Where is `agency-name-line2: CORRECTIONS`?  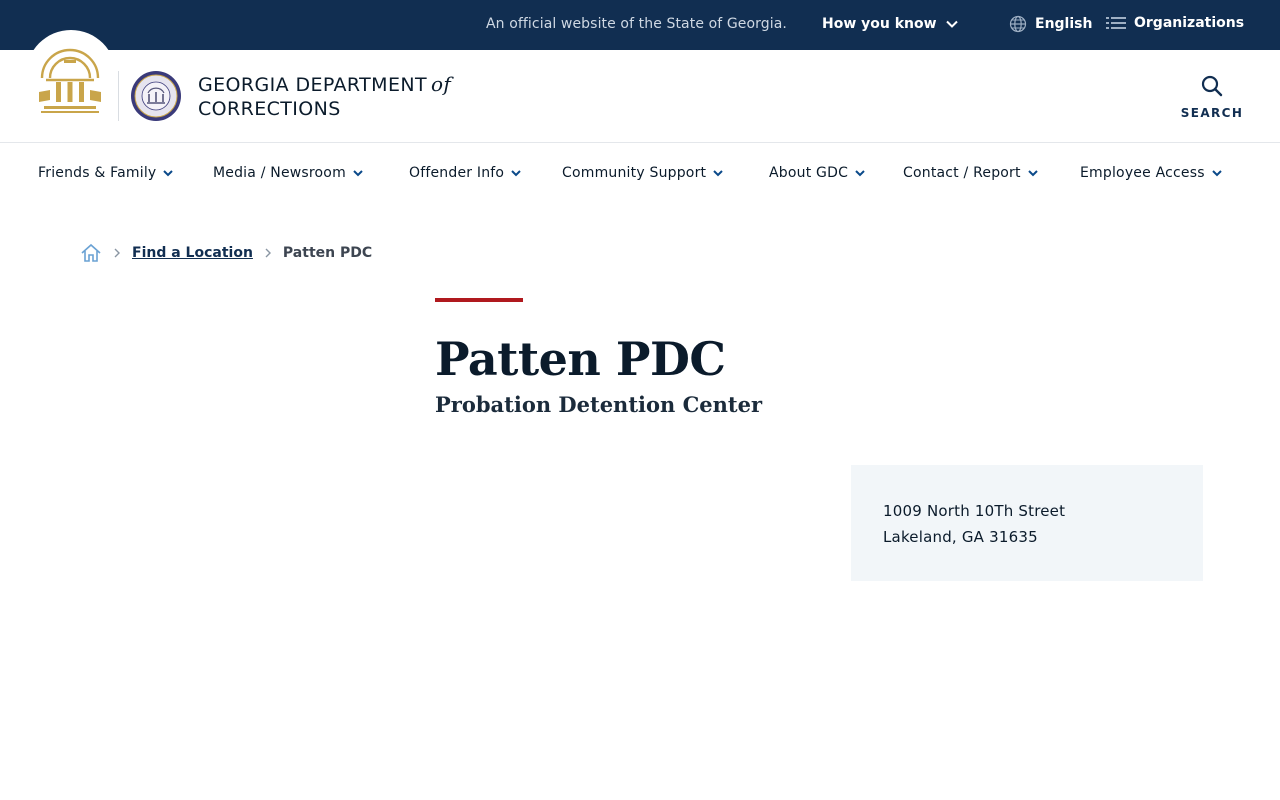 agency-name-line2: CORRECTIONS is located at coordinates (269, 109).